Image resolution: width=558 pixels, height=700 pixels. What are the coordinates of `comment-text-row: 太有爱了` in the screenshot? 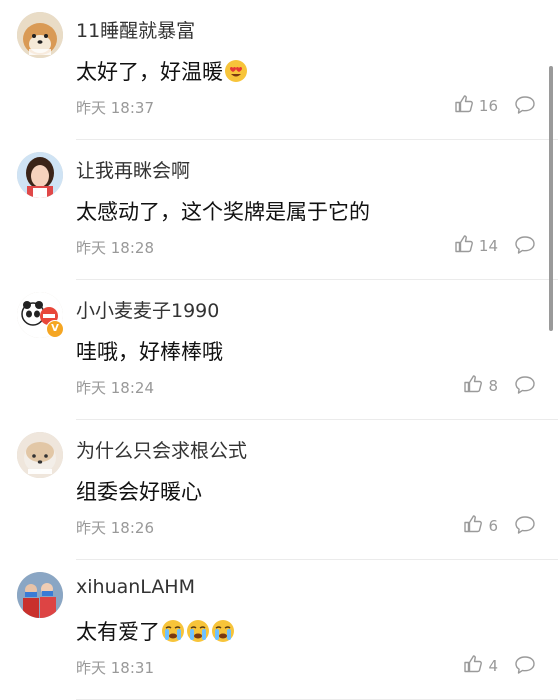 It's located at (155, 631).